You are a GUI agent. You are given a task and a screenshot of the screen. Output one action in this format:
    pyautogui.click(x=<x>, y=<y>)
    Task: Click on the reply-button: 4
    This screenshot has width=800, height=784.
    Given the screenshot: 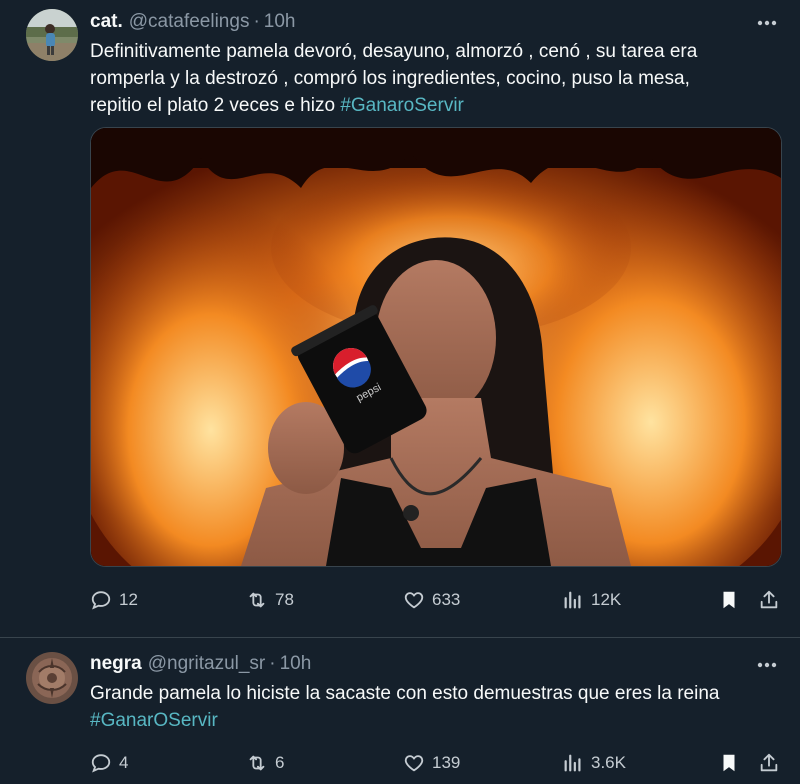 What is the action you would take?
    pyautogui.click(x=109, y=763)
    